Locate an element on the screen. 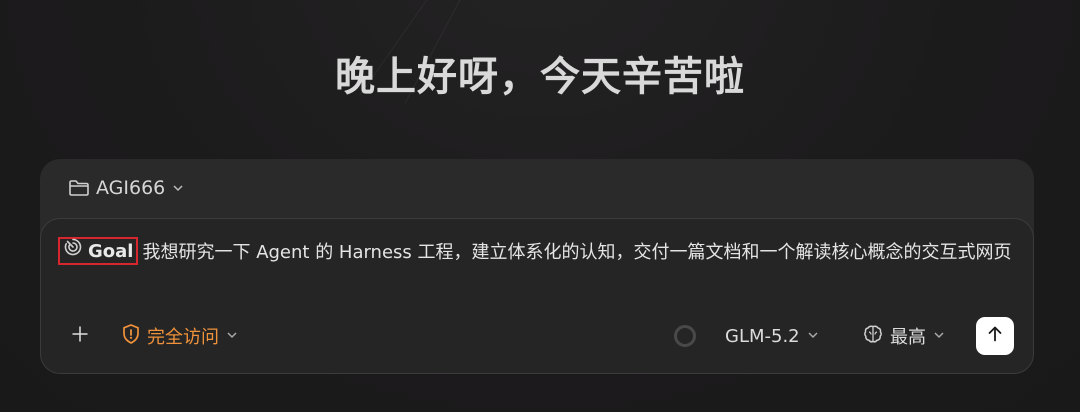  reasoning-effort-selector: 最高 is located at coordinates (904, 336).